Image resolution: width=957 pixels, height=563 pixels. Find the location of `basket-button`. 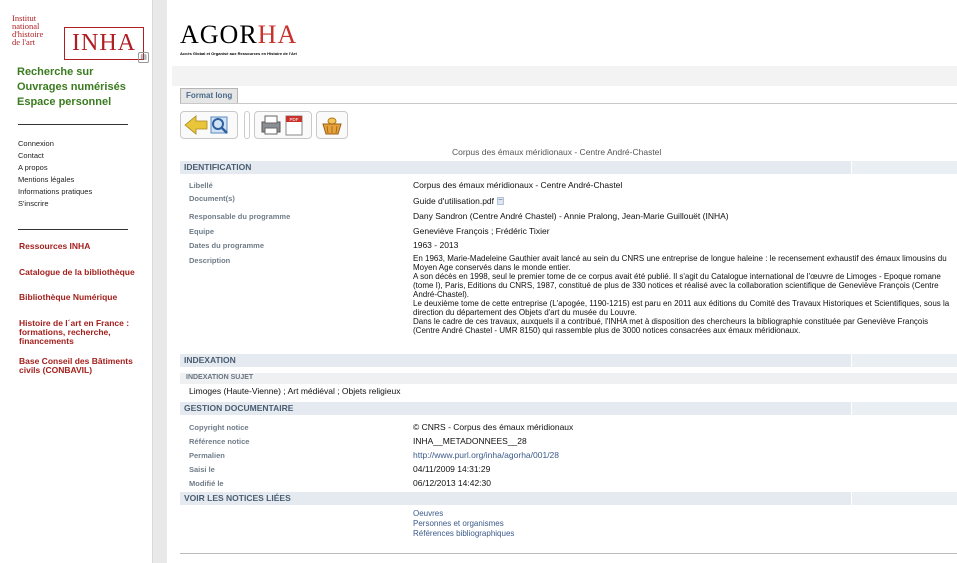

basket-button is located at coordinates (332, 125).